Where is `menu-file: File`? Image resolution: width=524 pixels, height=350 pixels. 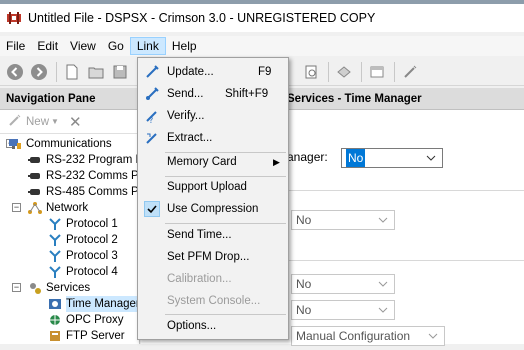 menu-file: File is located at coordinates (15, 46).